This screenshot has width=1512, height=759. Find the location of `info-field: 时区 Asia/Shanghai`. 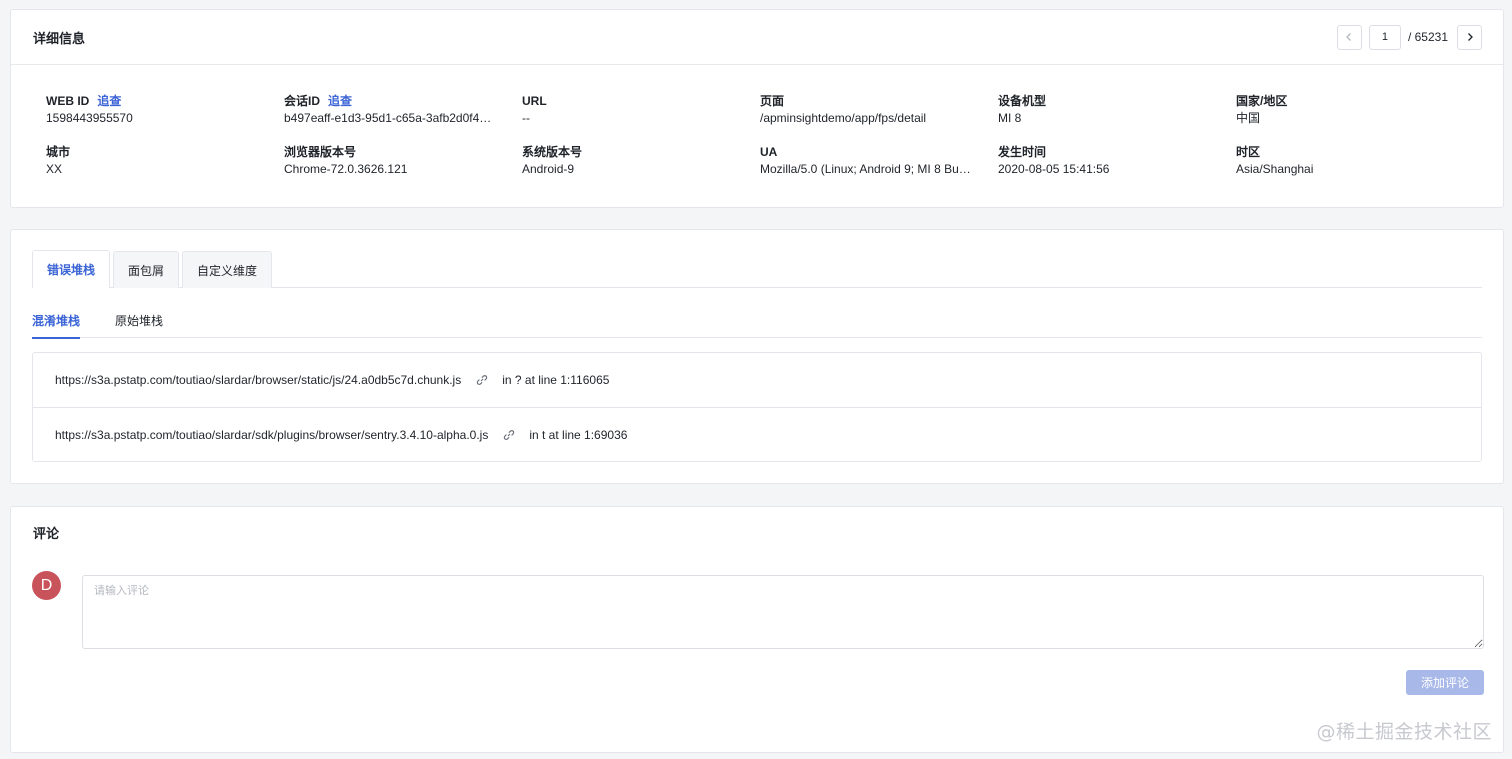

info-field: 时区 Asia/Shanghai is located at coordinates (1342, 161).